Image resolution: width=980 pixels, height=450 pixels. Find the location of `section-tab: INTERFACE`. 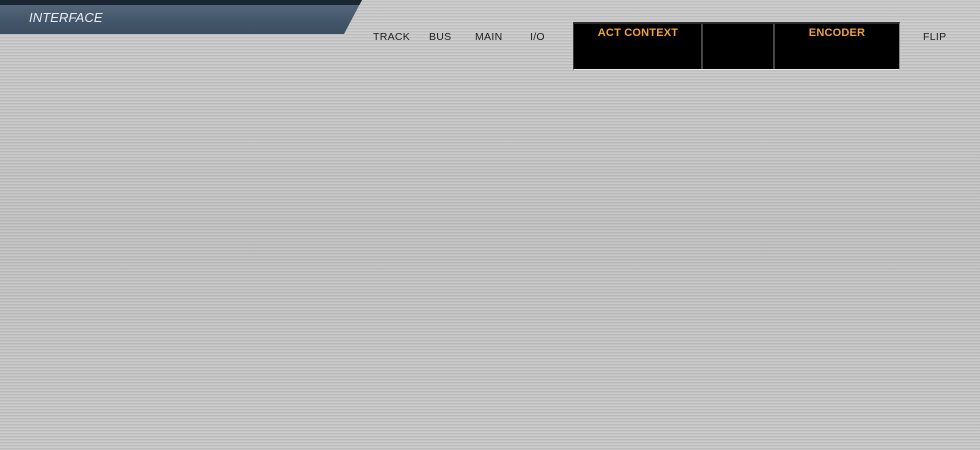

section-tab: INTERFACE is located at coordinates (181, 17).